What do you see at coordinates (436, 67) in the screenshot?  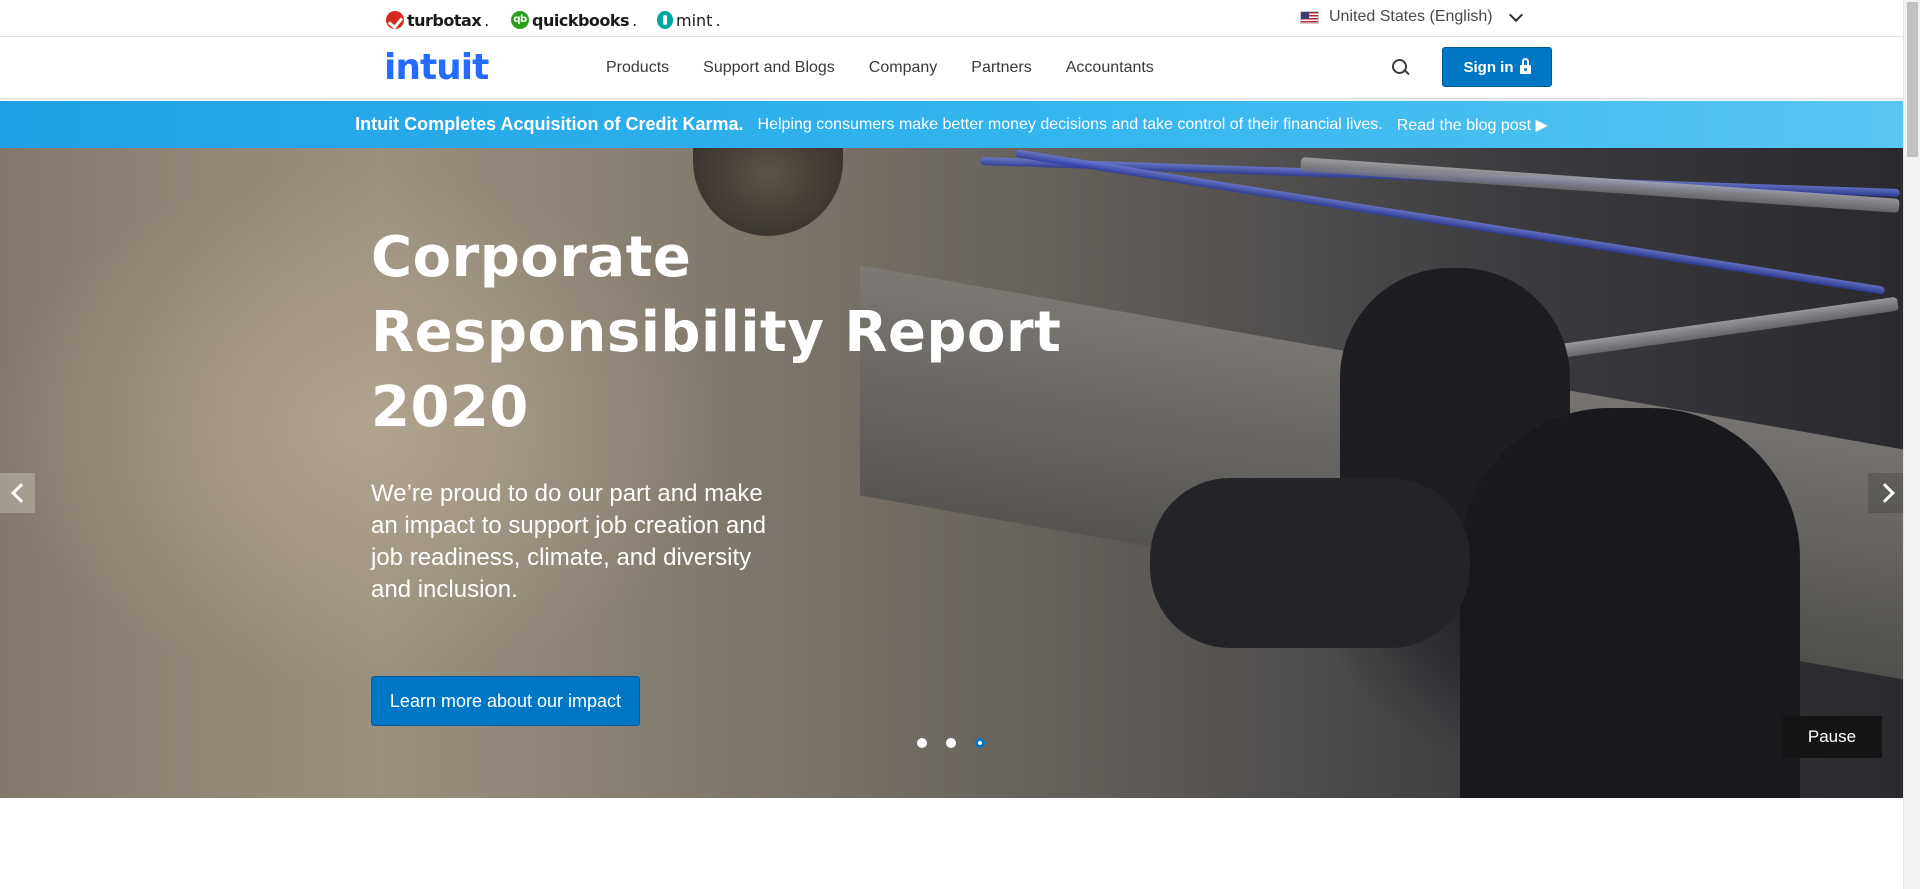 I see `intuit-logo: intuit` at bounding box center [436, 67].